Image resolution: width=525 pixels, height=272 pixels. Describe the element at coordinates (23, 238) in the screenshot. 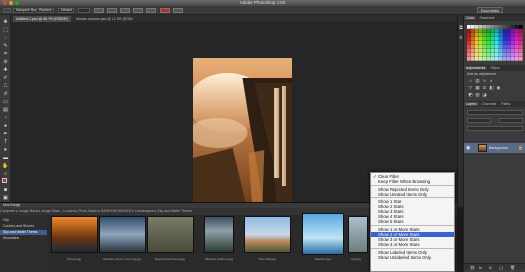

I see `sidebar-item-mountains: Mountains` at that location.